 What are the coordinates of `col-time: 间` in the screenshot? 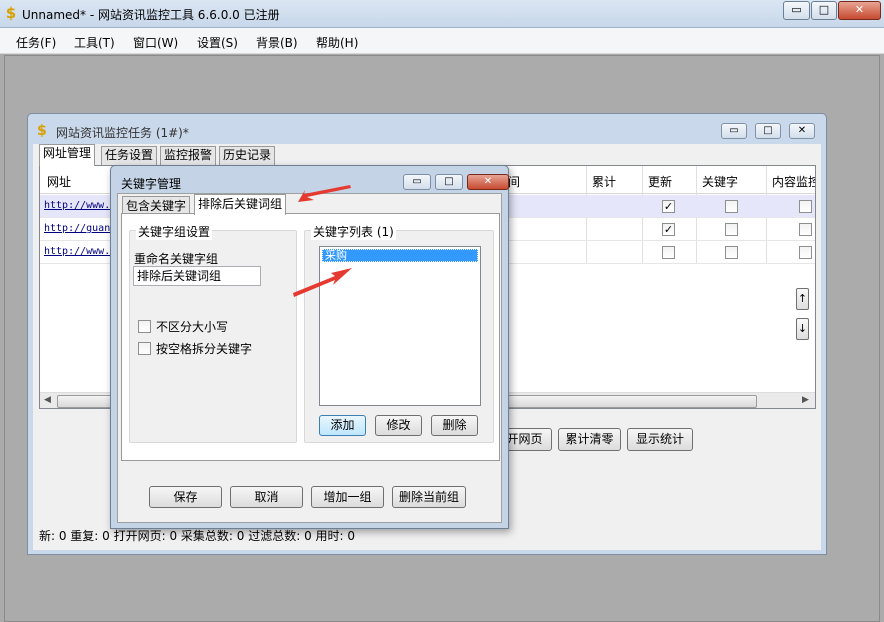 It's located at (514, 181).